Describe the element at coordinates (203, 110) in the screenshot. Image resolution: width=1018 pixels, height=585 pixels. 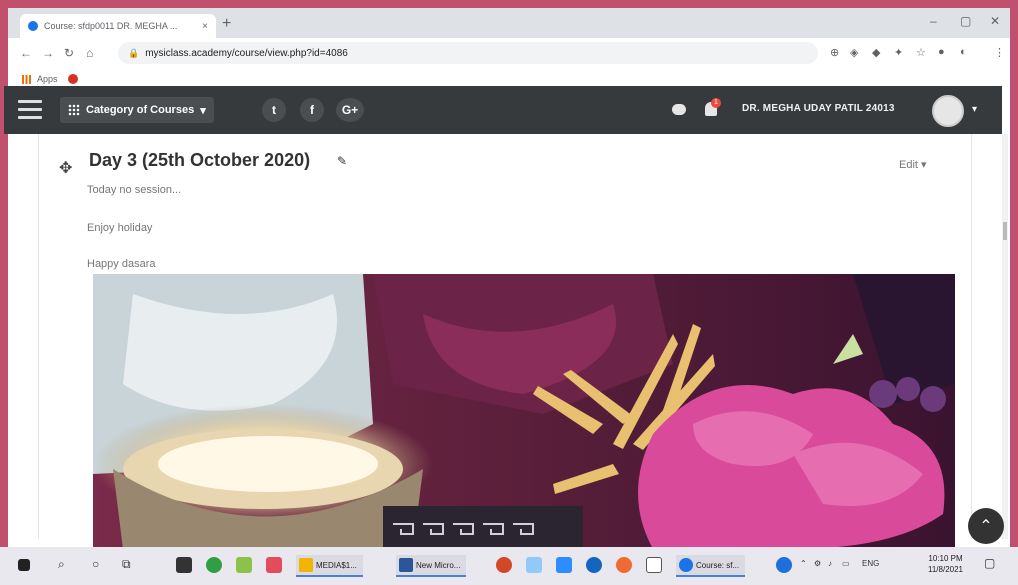
I see `chevron-down-icon: ▾` at that location.